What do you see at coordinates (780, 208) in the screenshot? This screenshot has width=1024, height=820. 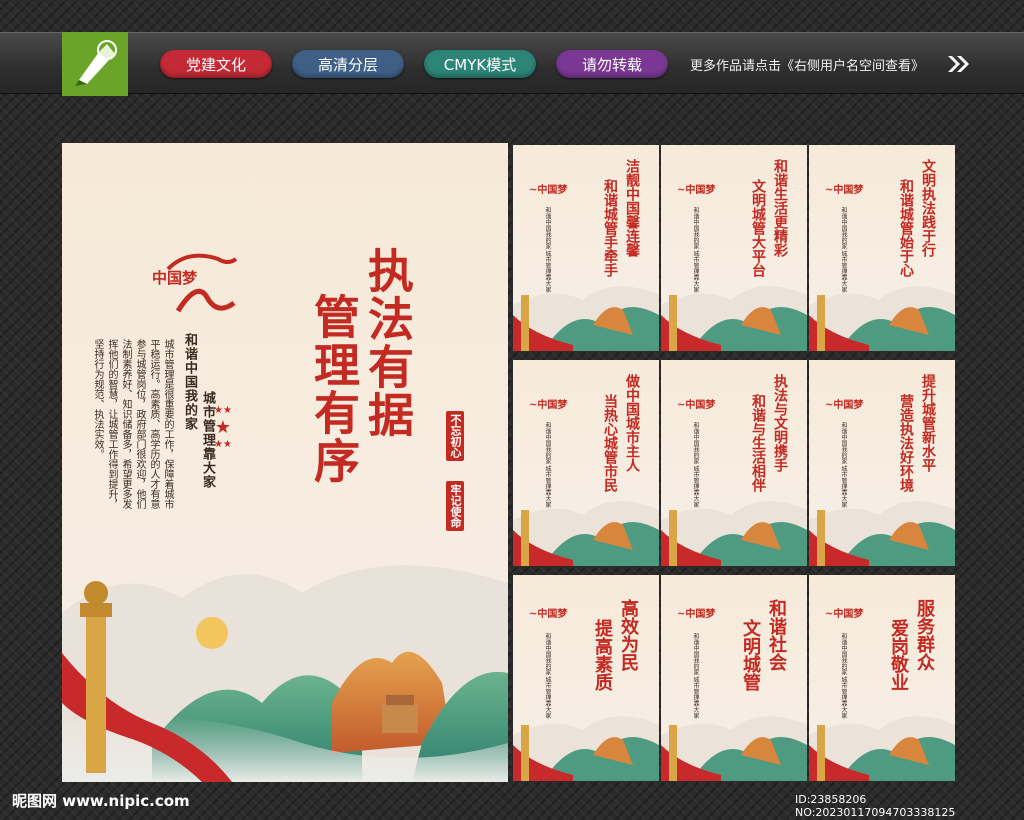 I see `small-title-line1: 和谐生活更精彩` at bounding box center [780, 208].